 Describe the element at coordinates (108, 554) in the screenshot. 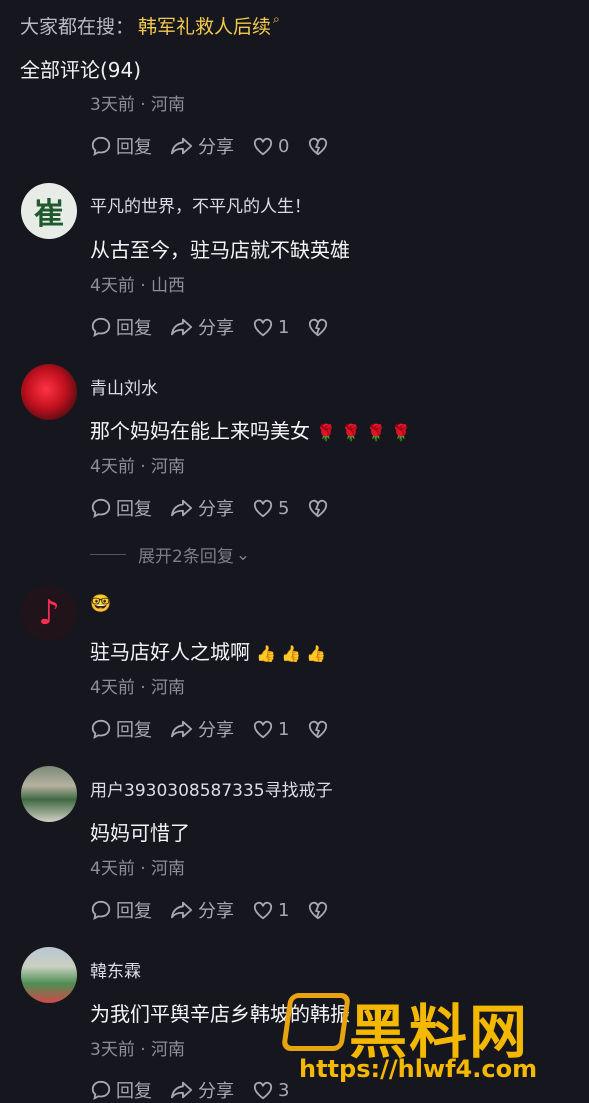

I see `divider` at that location.